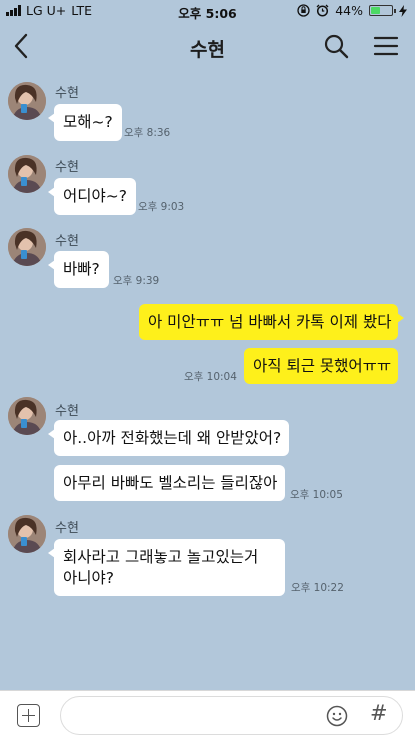 The height and width of the screenshot is (739, 415). I want to click on message-time: 오후 10:04, so click(210, 377).